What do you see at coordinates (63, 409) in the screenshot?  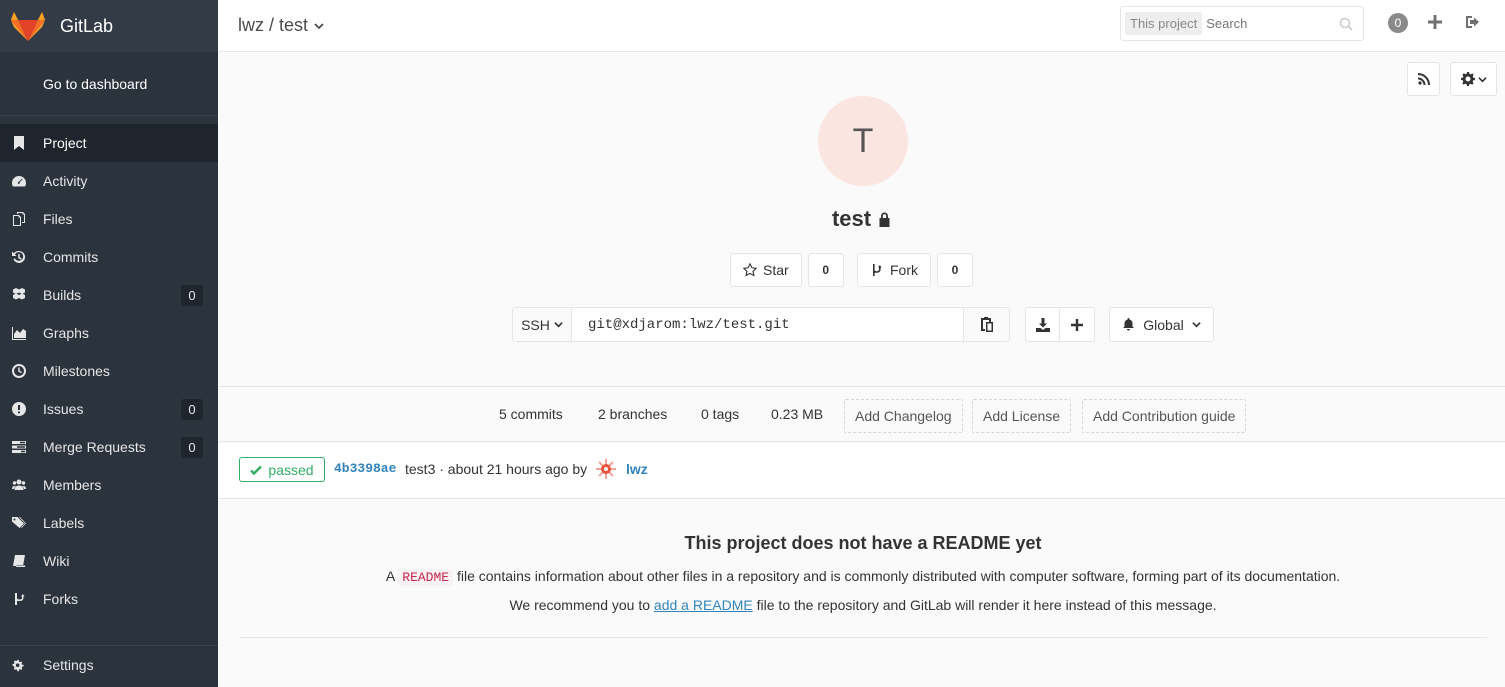 I see `sidebar-item-label: Issues` at bounding box center [63, 409].